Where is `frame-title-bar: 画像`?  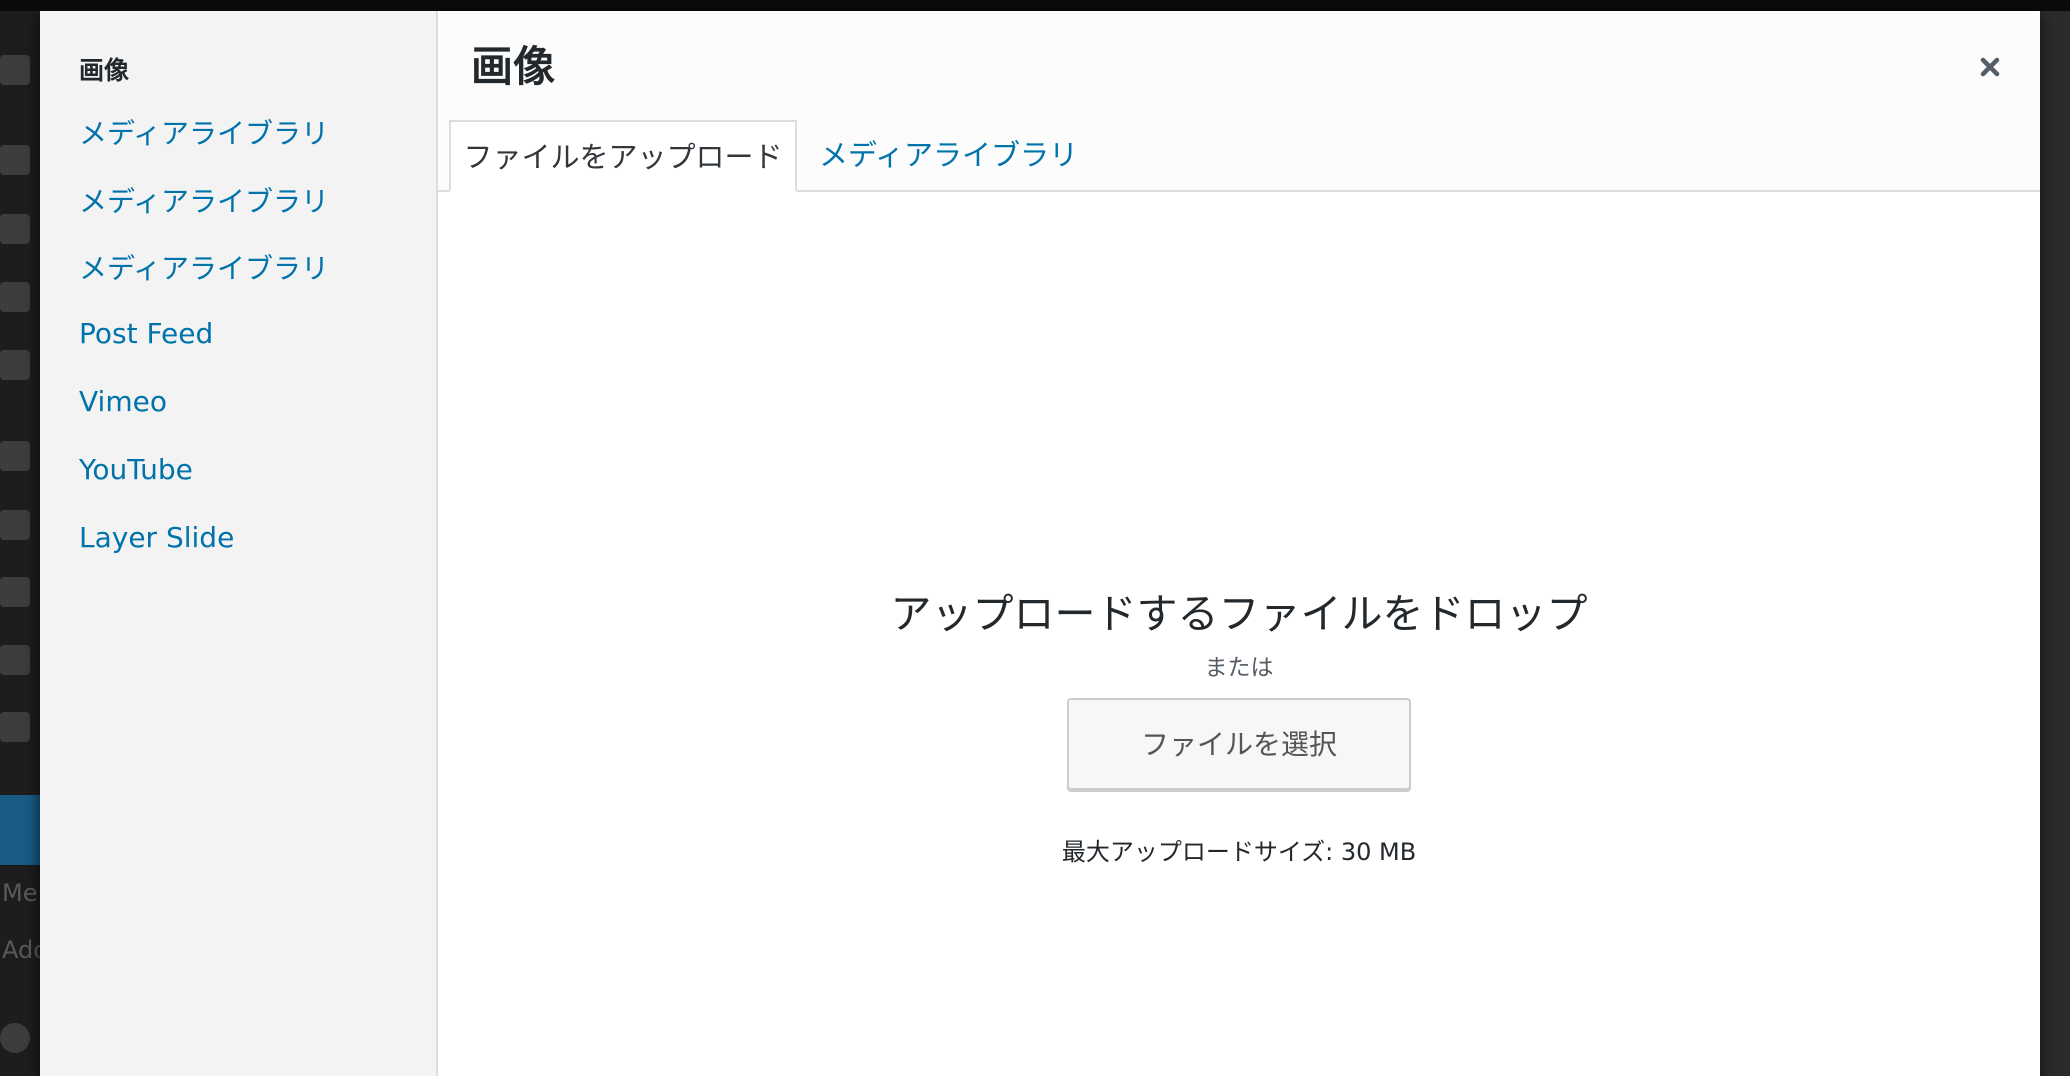 frame-title-bar: 画像 is located at coordinates (1239, 59).